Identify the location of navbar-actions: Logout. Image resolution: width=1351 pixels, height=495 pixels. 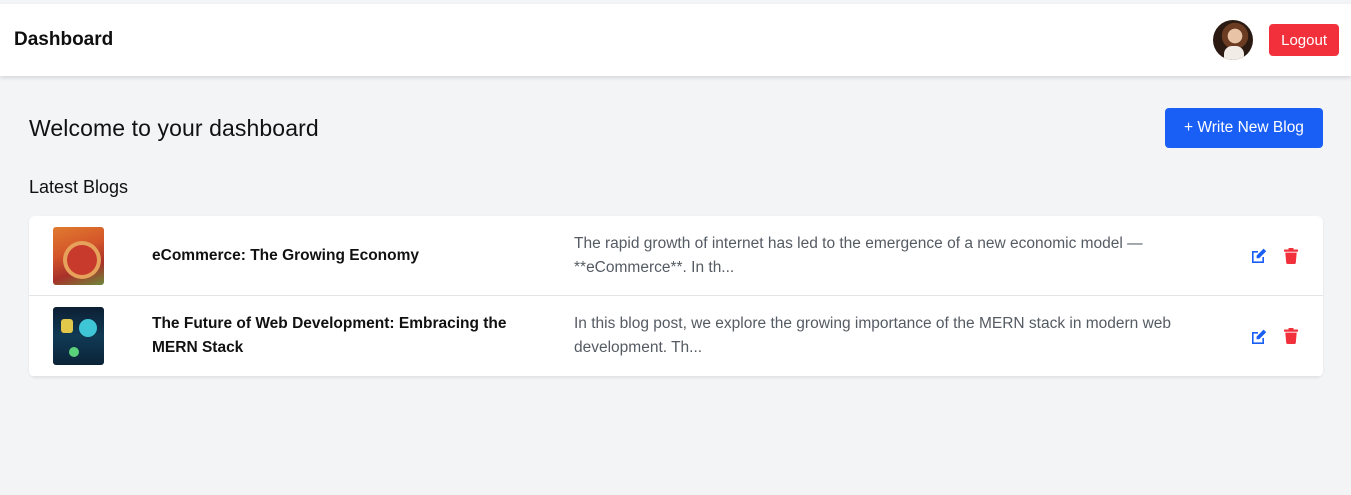
(1276, 40).